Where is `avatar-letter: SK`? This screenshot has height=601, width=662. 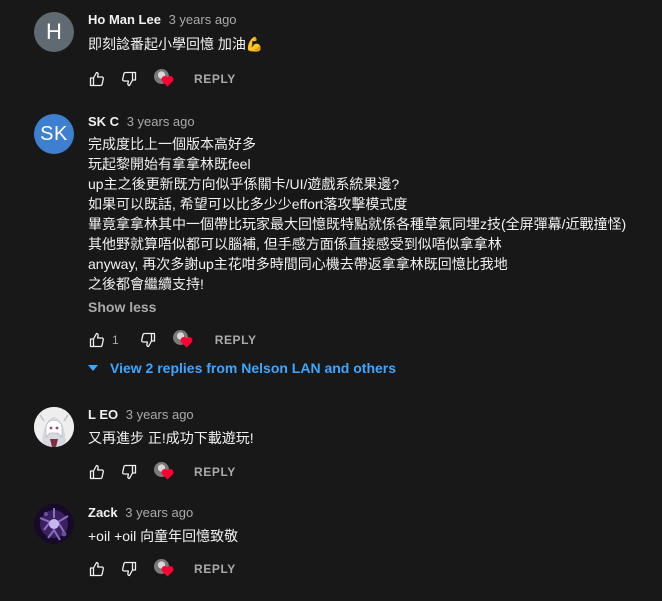
avatar-letter: SK is located at coordinates (54, 133).